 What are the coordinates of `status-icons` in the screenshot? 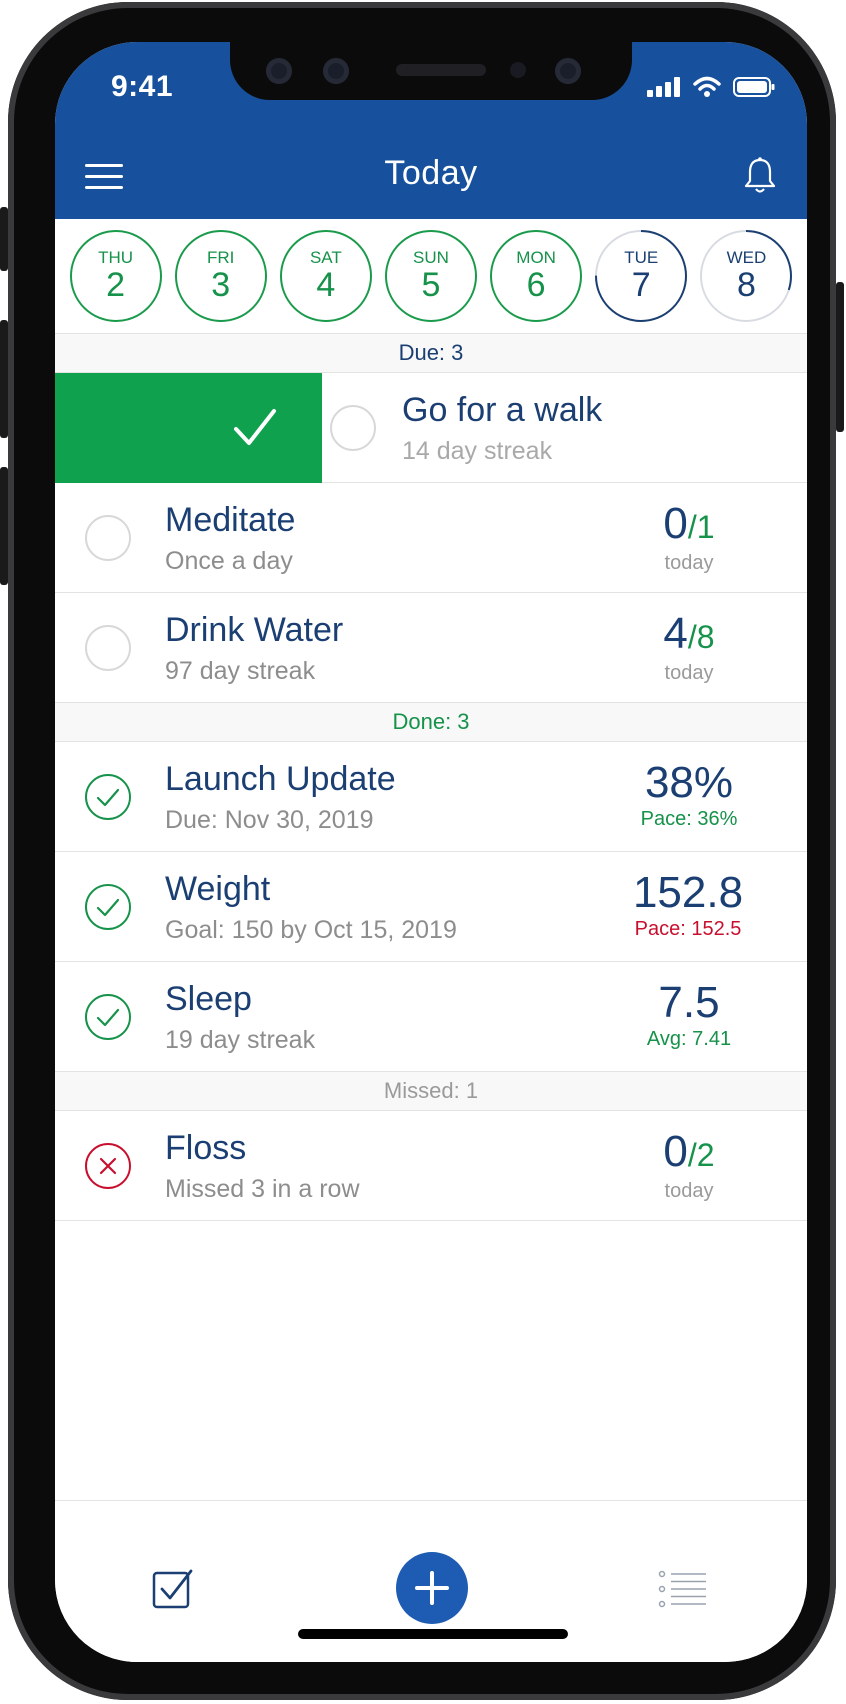 It's located at (711, 87).